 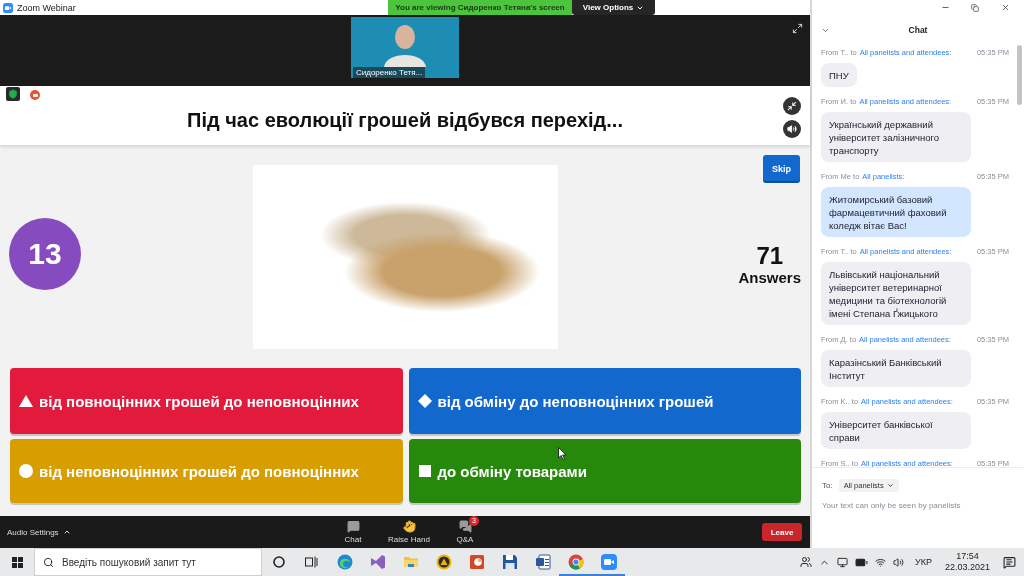 I want to click on mouse-pointer-icon, so click(x=562, y=453).